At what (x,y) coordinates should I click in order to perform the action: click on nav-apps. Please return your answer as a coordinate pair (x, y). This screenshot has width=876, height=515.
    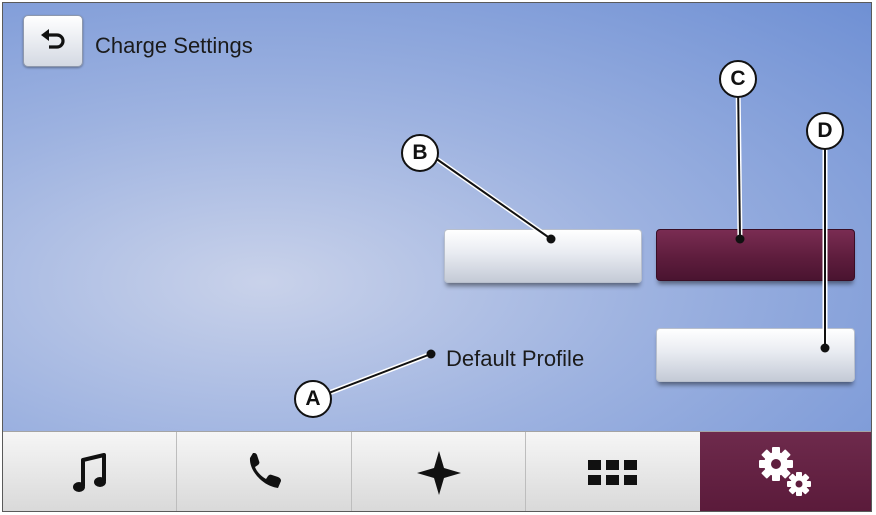
    Looking at the image, I should click on (612, 471).